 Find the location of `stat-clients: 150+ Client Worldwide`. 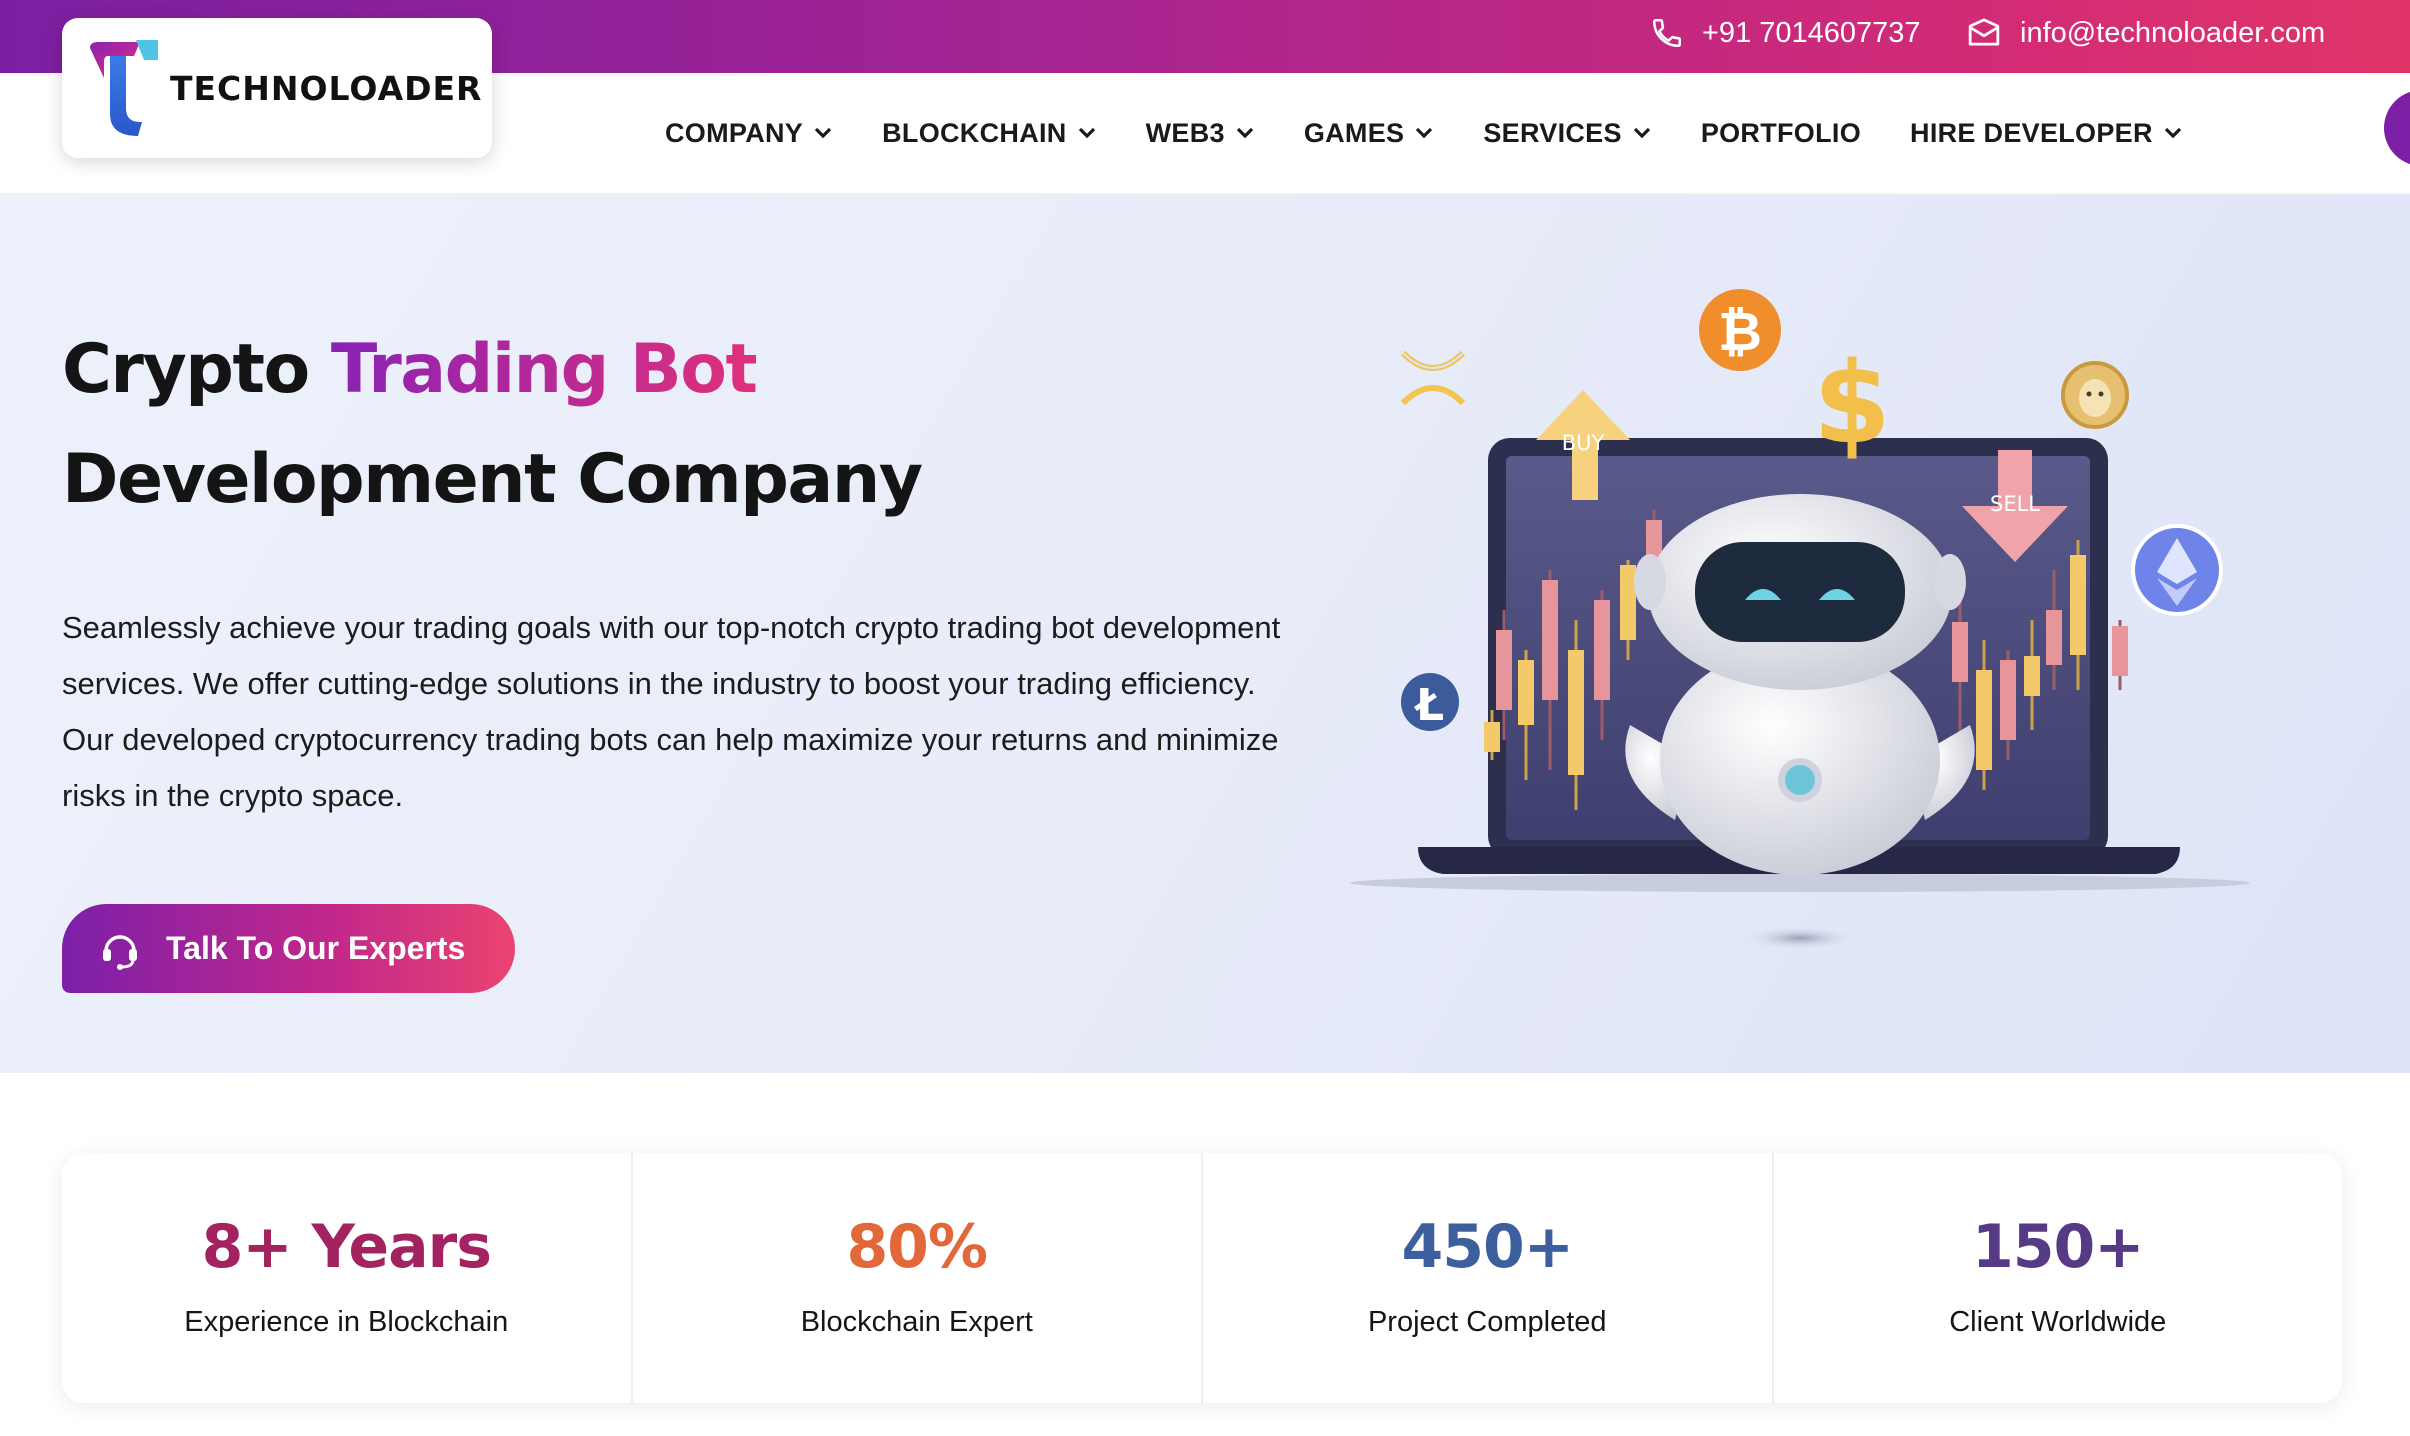

stat-clients: 150+ Client Worldwide is located at coordinates (2058, 1278).